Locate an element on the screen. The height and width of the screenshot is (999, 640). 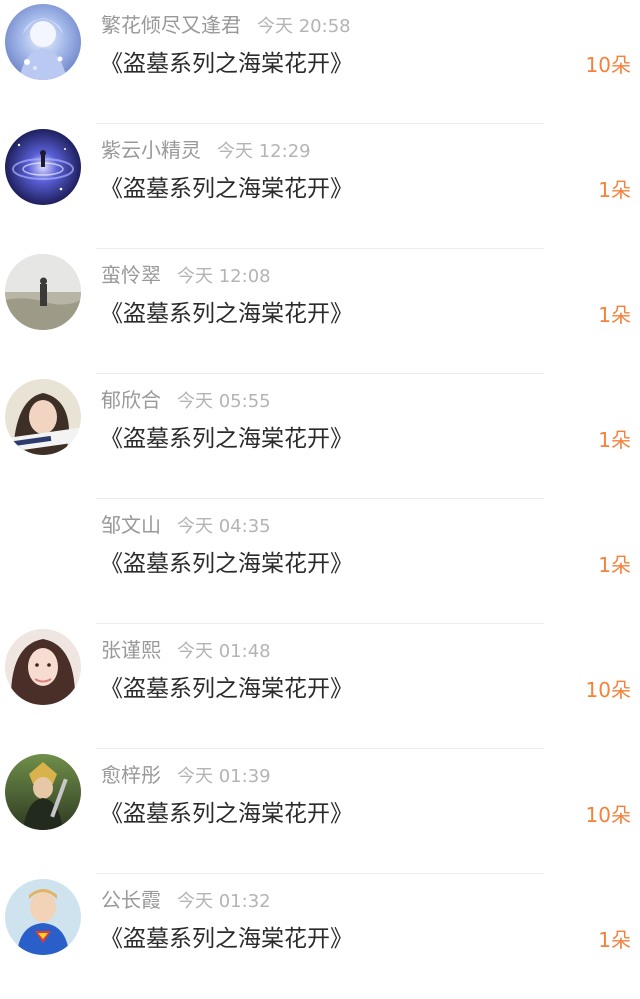
item-meta: 张谨熙 今天 01:48 is located at coordinates (186, 650).